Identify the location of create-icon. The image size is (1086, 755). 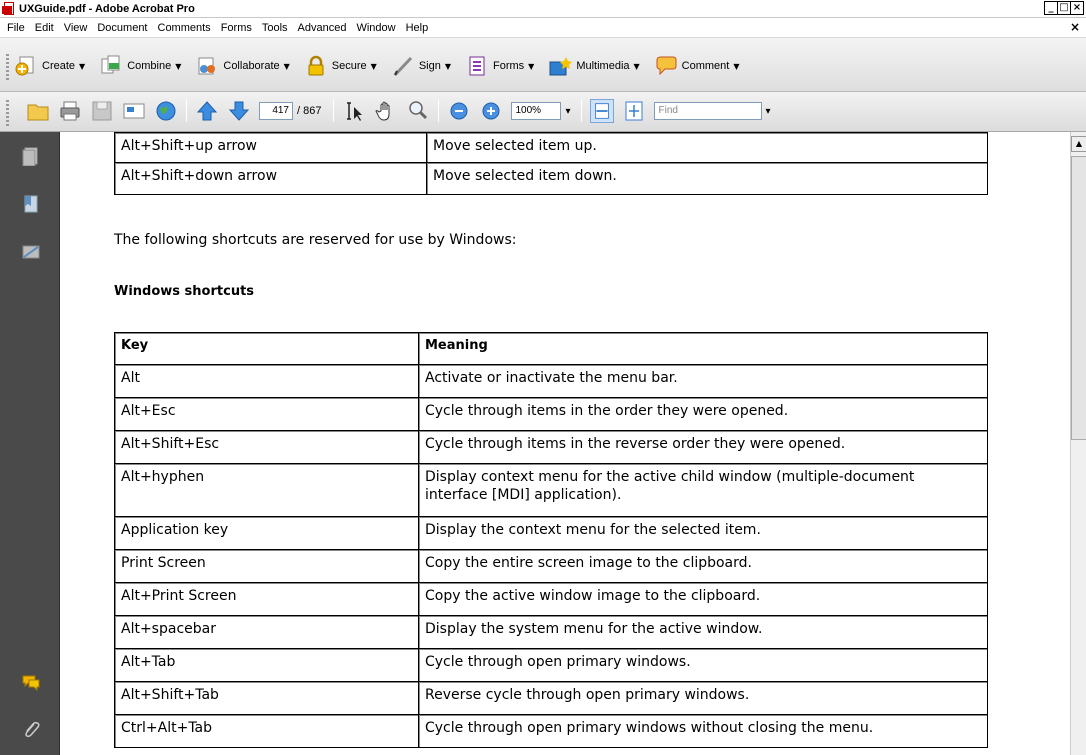
(24, 66).